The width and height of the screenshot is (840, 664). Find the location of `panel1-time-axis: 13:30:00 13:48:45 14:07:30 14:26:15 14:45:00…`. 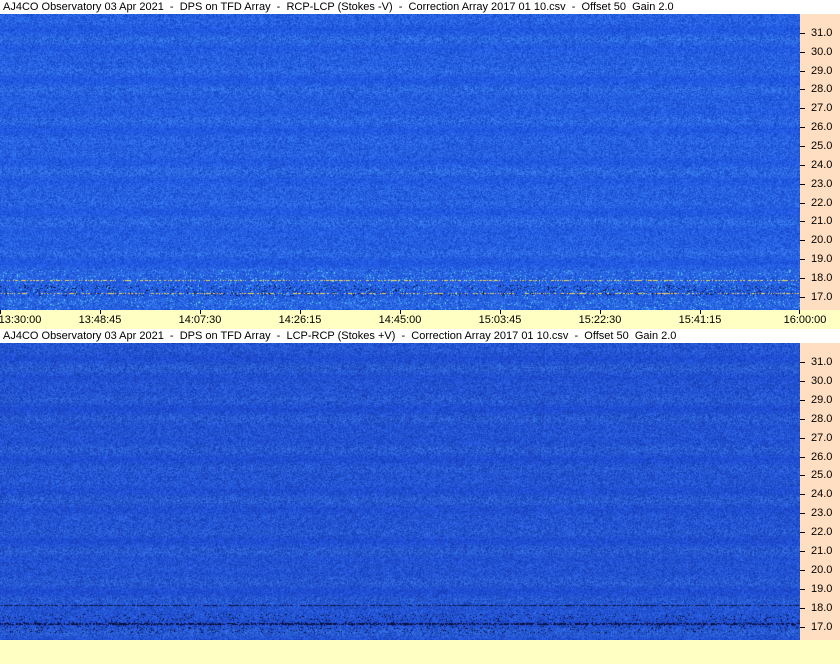

panel1-time-axis: 13:30:00 13:48:45 14:07:30 14:26:15 14:45:00… is located at coordinates (420, 319).